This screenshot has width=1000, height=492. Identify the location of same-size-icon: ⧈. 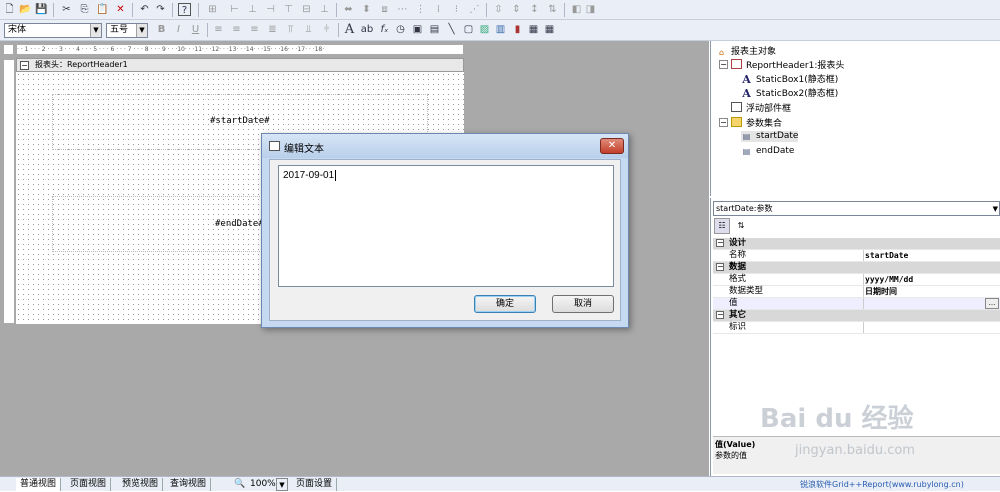
(384, 9).